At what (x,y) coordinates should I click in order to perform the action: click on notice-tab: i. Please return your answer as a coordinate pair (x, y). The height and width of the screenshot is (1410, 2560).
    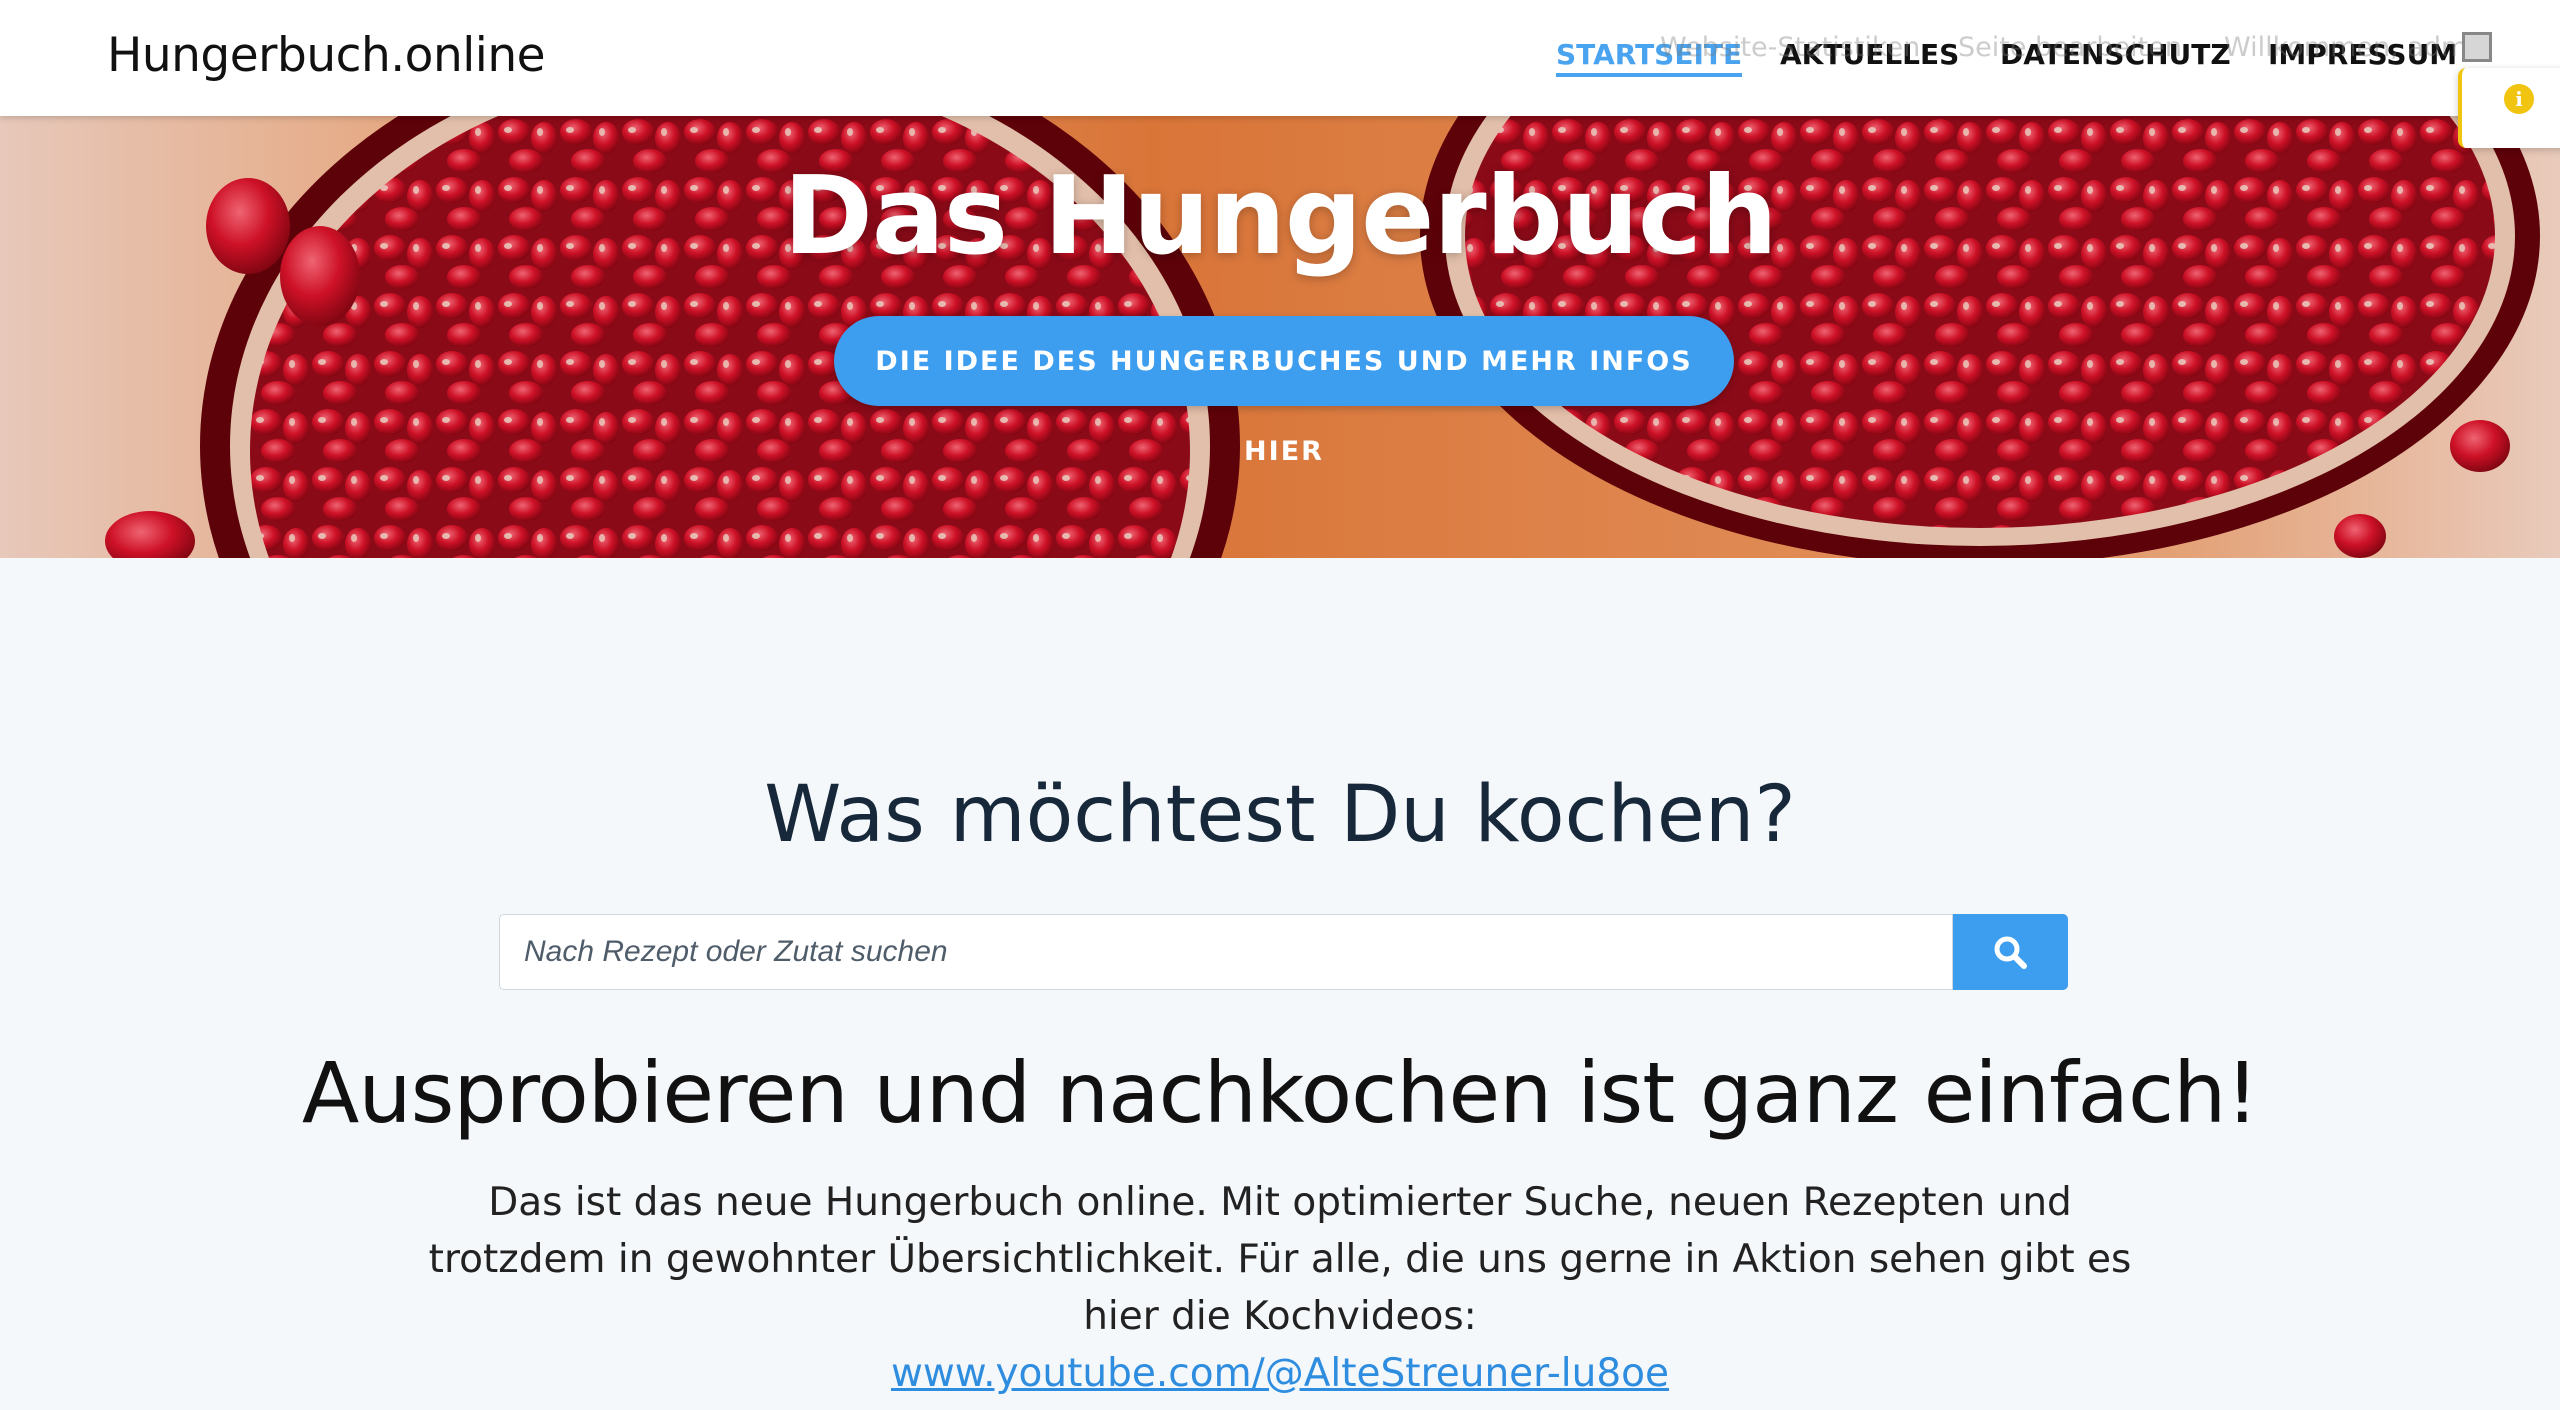
    Looking at the image, I should click on (2509, 108).